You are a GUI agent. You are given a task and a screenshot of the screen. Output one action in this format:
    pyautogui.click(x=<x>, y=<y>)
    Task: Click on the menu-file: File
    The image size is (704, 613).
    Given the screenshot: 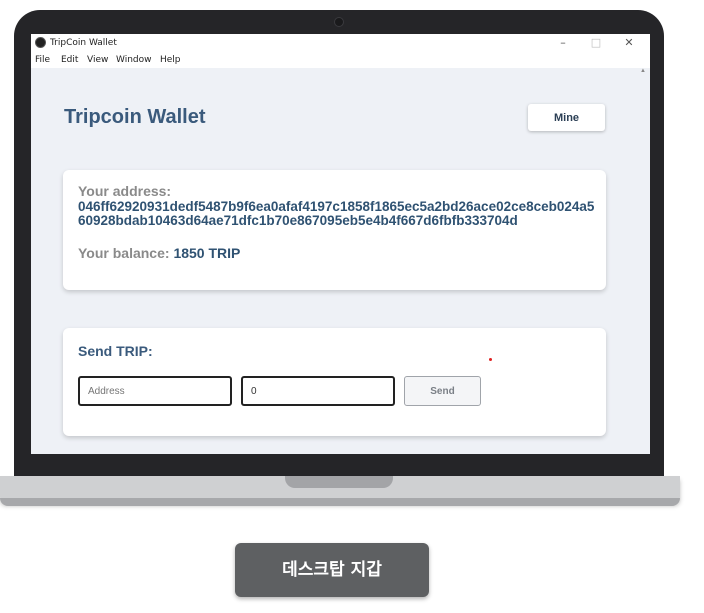 What is the action you would take?
    pyautogui.click(x=42, y=60)
    